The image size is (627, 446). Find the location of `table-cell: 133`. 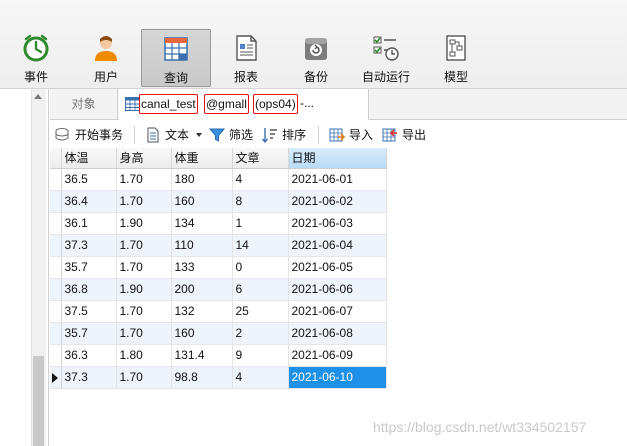

table-cell: 133 is located at coordinates (202, 267).